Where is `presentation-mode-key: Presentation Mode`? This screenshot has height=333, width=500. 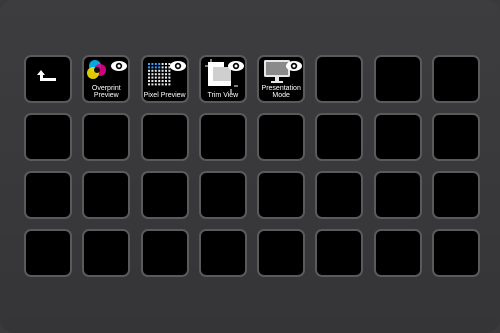
presentation-mode-key: Presentation Mode is located at coordinates (281, 79).